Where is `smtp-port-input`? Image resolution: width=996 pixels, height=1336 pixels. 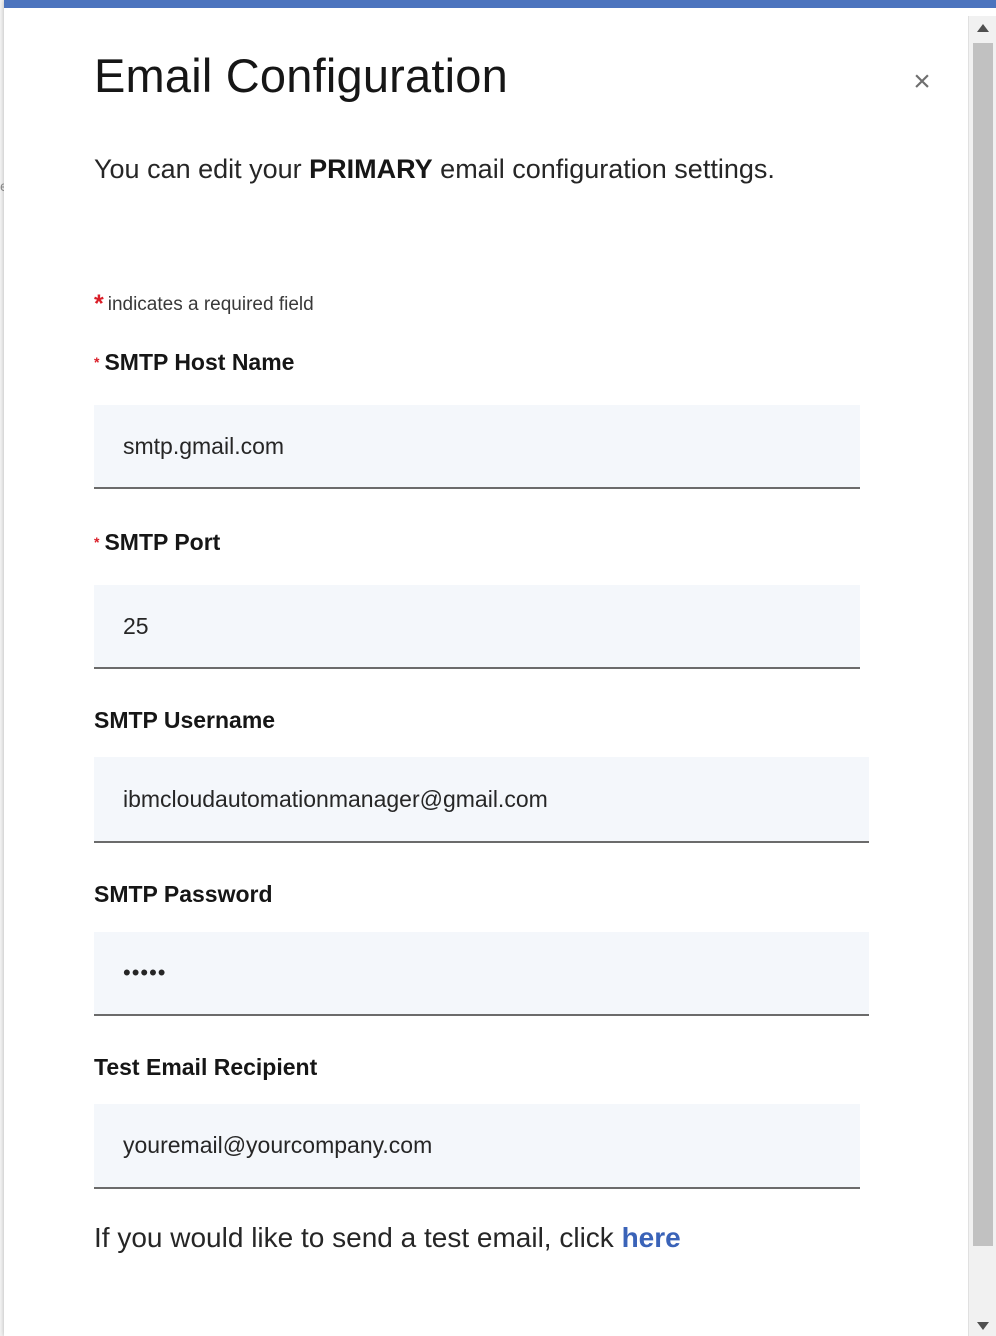
smtp-port-input is located at coordinates (477, 626).